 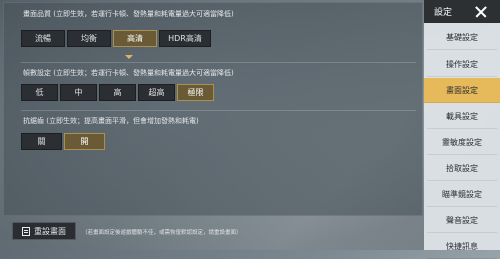 I want to click on sidebar-item-basic: 基礎設定, so click(x=462, y=37).